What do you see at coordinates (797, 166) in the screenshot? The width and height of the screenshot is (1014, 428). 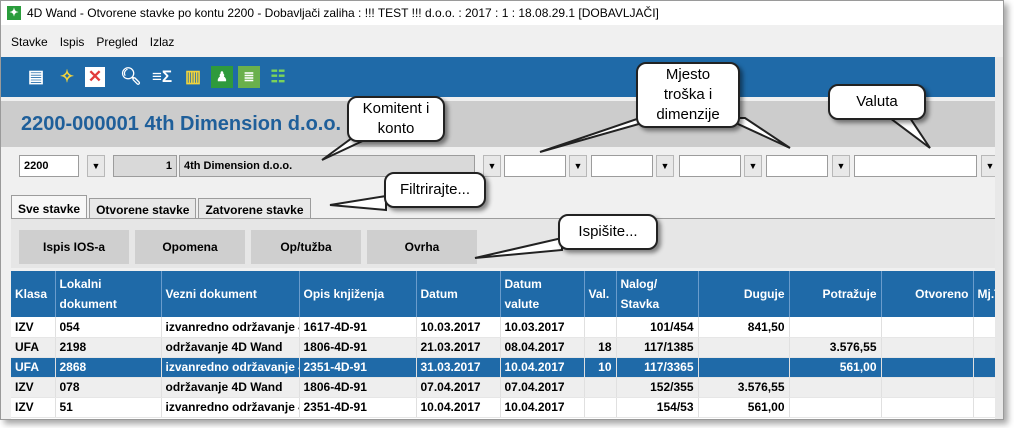 I see `dimension3-field` at bounding box center [797, 166].